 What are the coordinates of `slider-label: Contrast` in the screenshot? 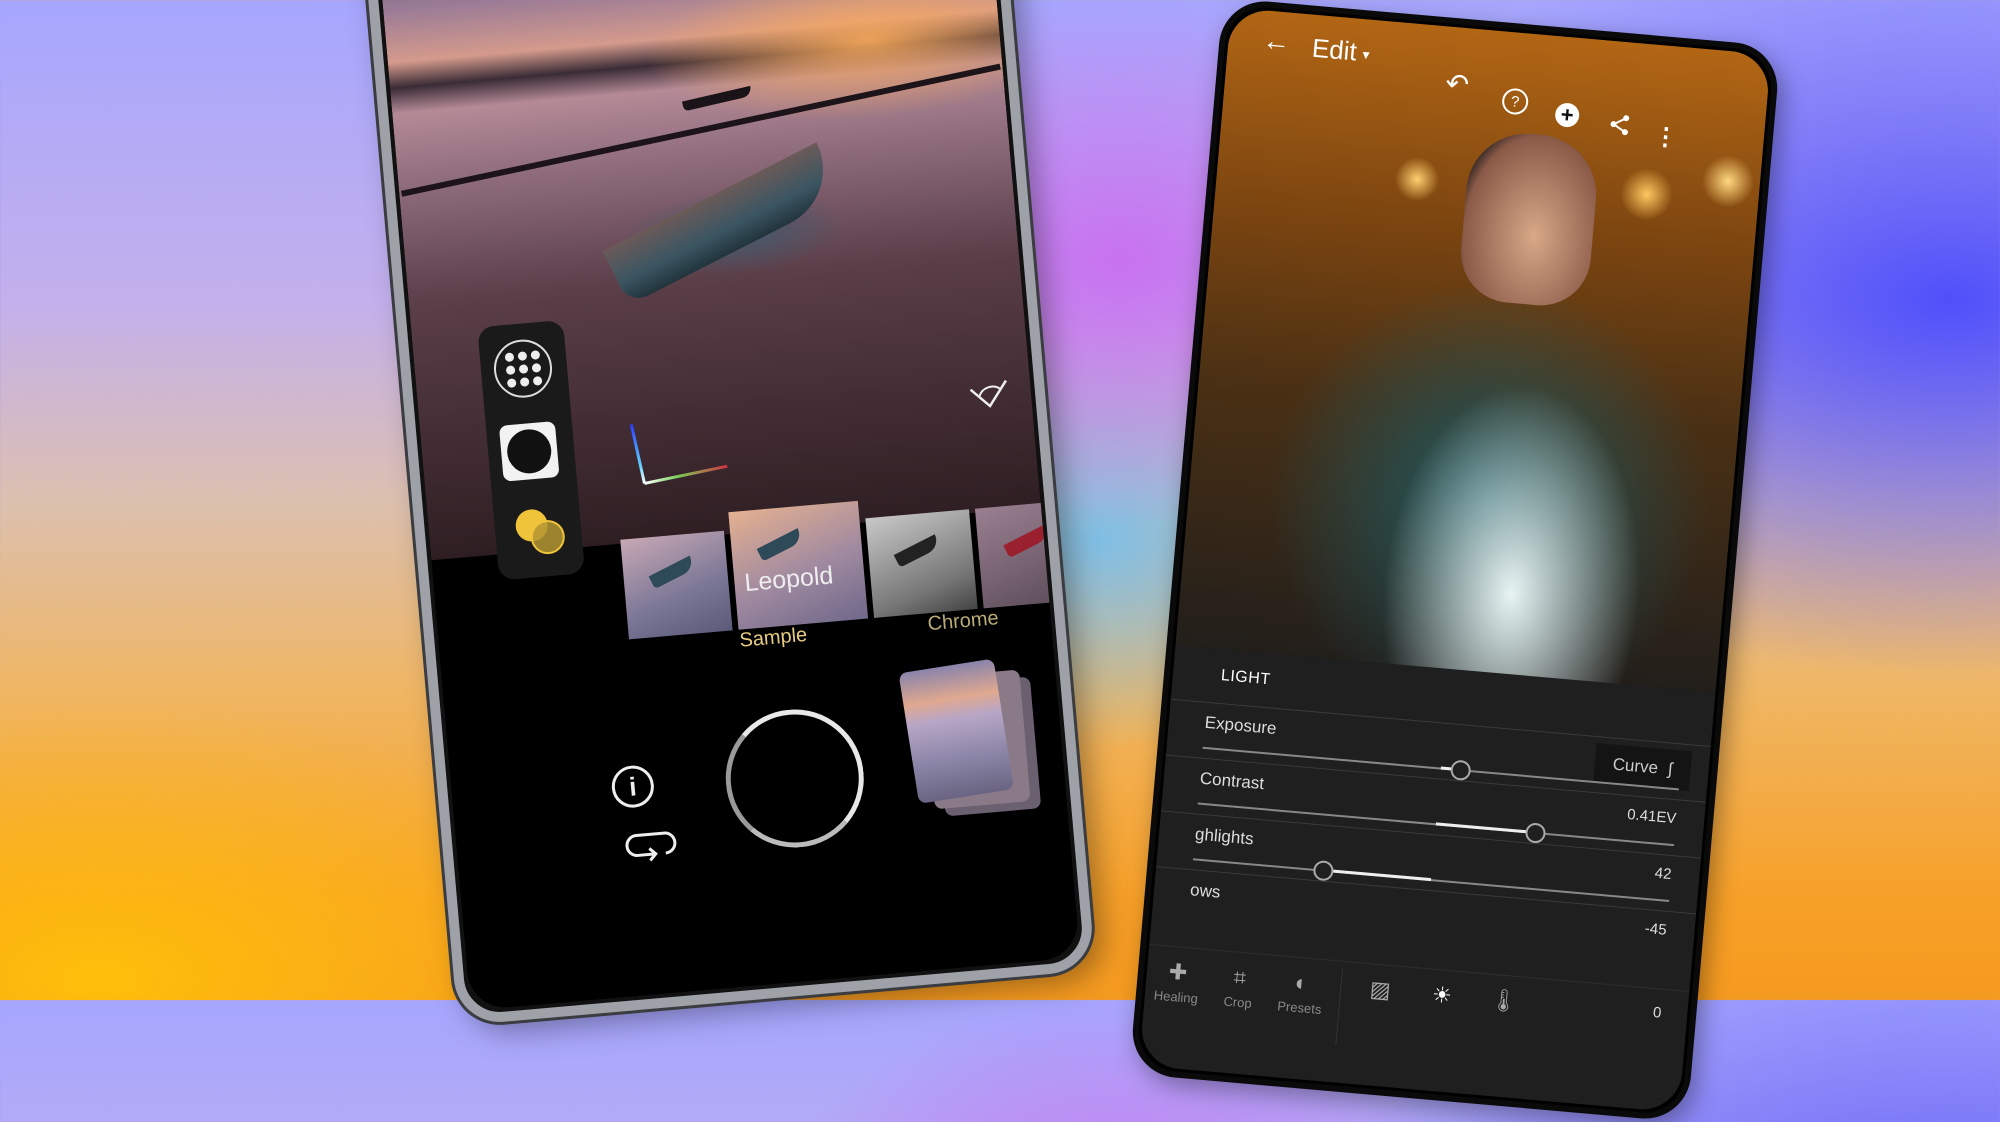 It's located at (1232, 781).